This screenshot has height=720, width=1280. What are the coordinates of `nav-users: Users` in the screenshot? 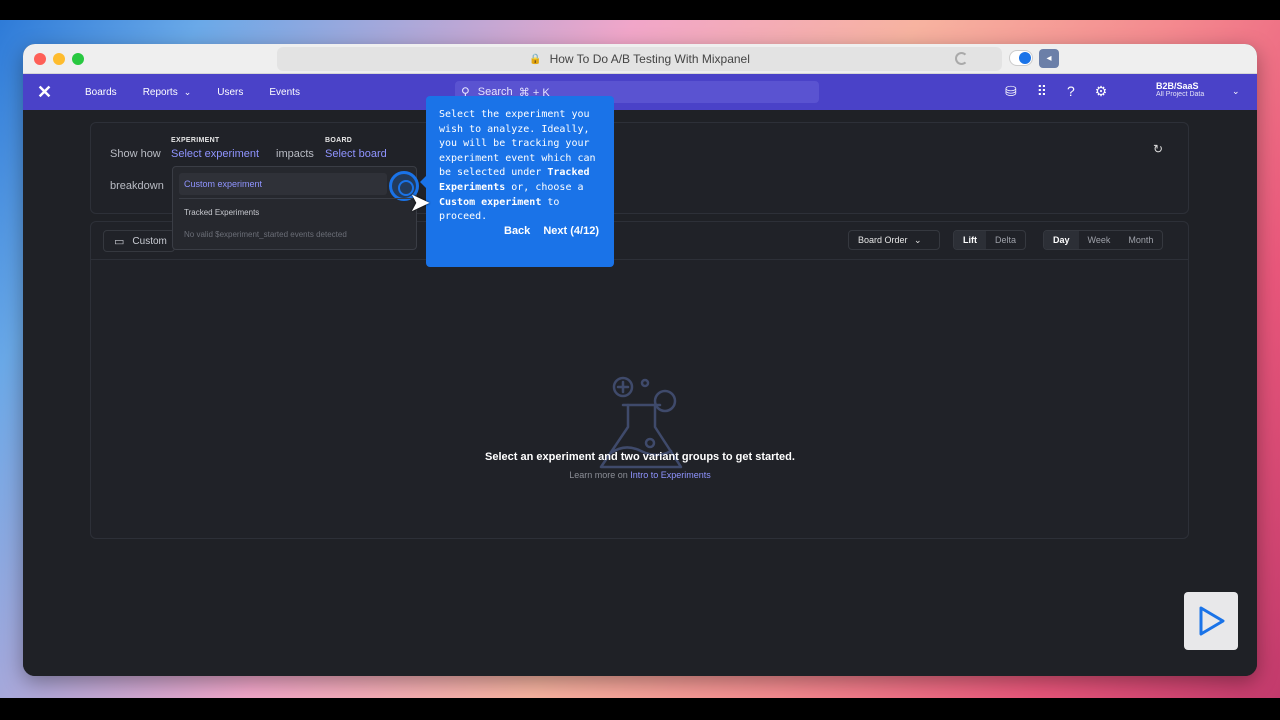 It's located at (230, 92).